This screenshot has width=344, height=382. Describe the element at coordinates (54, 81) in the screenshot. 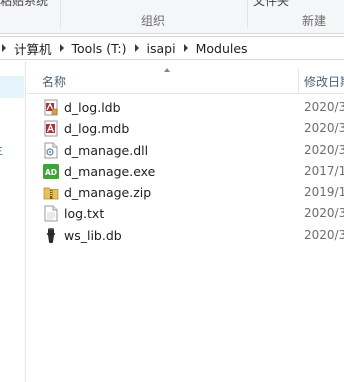

I see `column-header-name: 名称` at that location.